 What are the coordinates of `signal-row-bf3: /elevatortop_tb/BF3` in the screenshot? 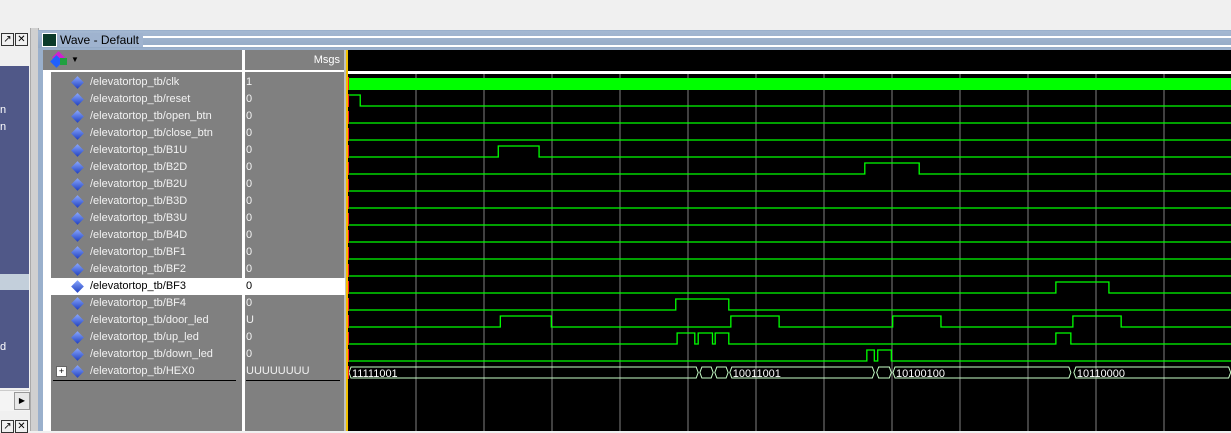 It's located at (146, 286).